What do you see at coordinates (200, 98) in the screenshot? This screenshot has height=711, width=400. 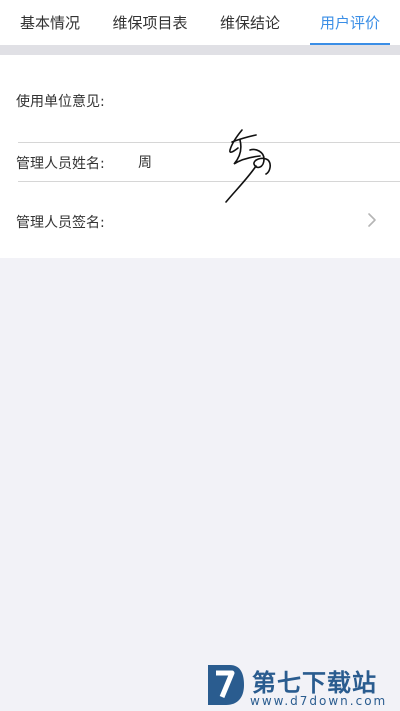 I see `opinion-row: 使用单位意见:` at bounding box center [200, 98].